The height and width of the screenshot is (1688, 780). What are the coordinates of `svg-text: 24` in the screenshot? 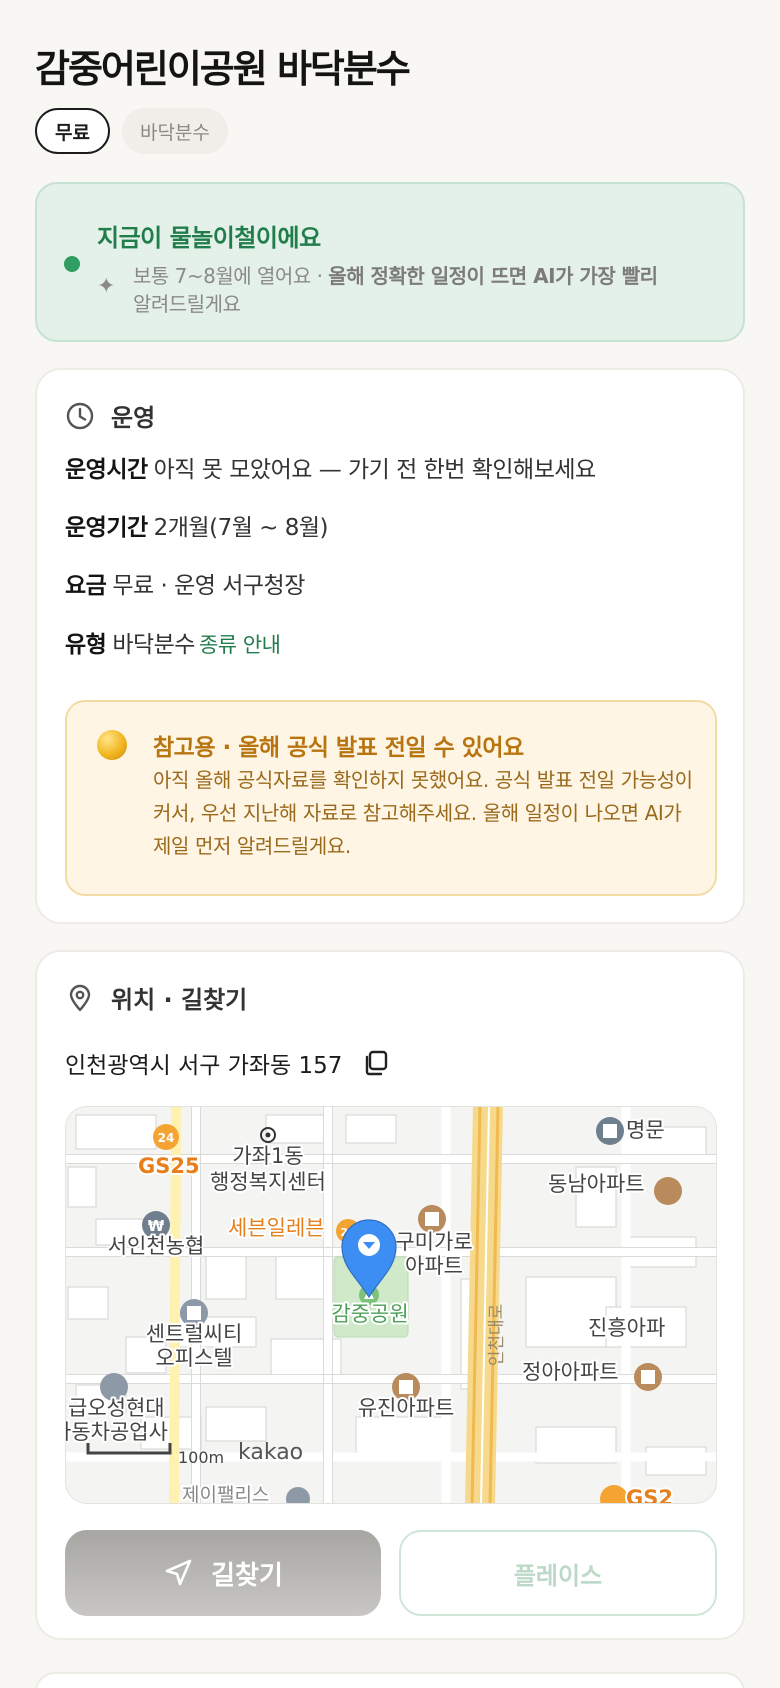 It's located at (166, 1138).